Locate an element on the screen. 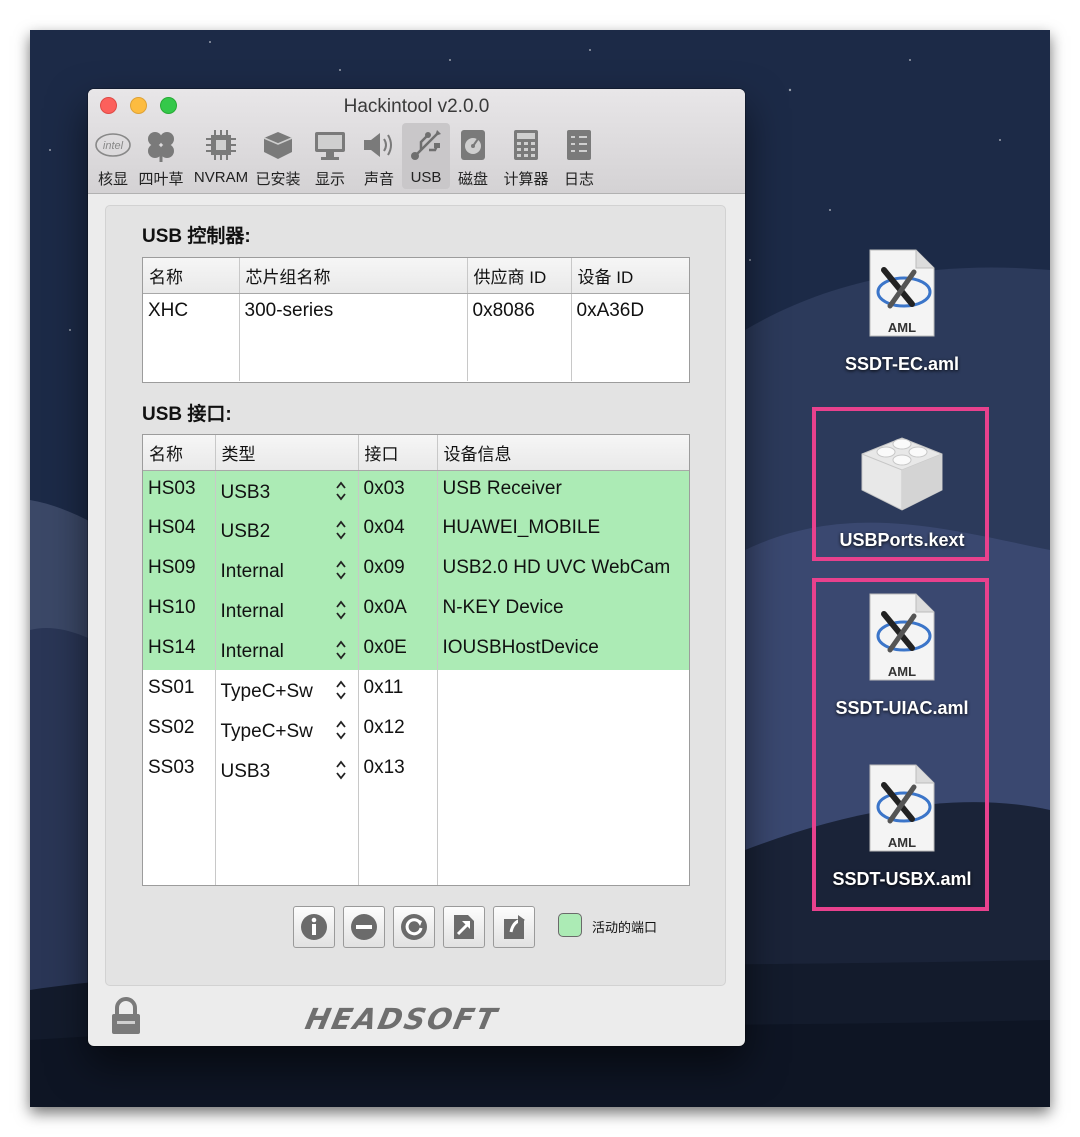 This screenshot has width=1080, height=1137. remove-button is located at coordinates (364, 927).